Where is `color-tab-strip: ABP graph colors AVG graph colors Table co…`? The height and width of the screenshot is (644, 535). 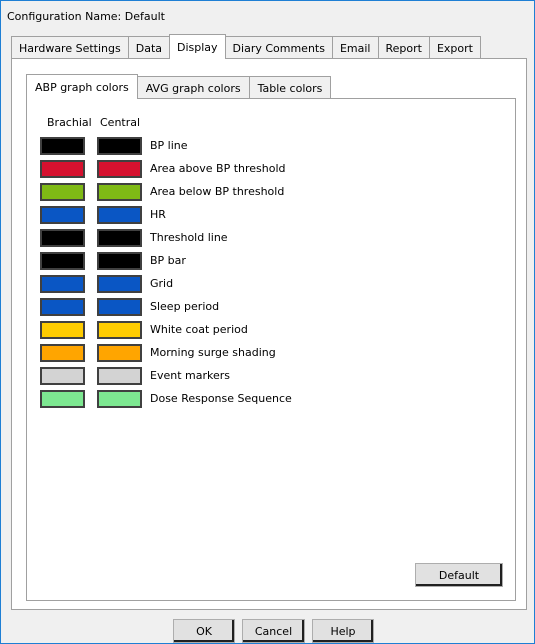
color-tab-strip: ABP graph colors AVG graph colors Table co… is located at coordinates (179, 86).